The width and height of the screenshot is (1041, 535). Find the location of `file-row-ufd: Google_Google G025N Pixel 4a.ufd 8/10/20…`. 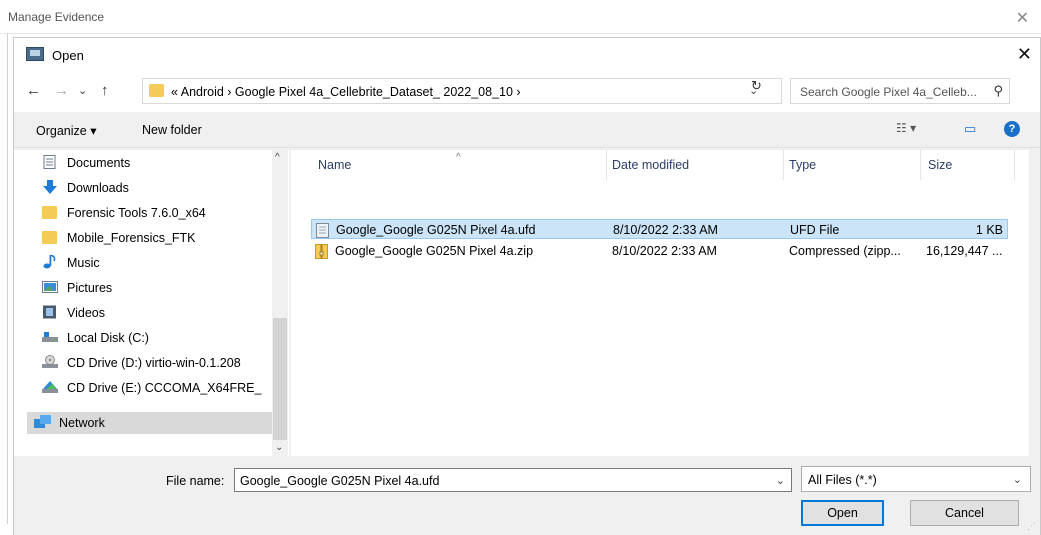

file-row-ufd: Google_Google G025N Pixel 4a.ufd 8/10/20… is located at coordinates (659, 229).